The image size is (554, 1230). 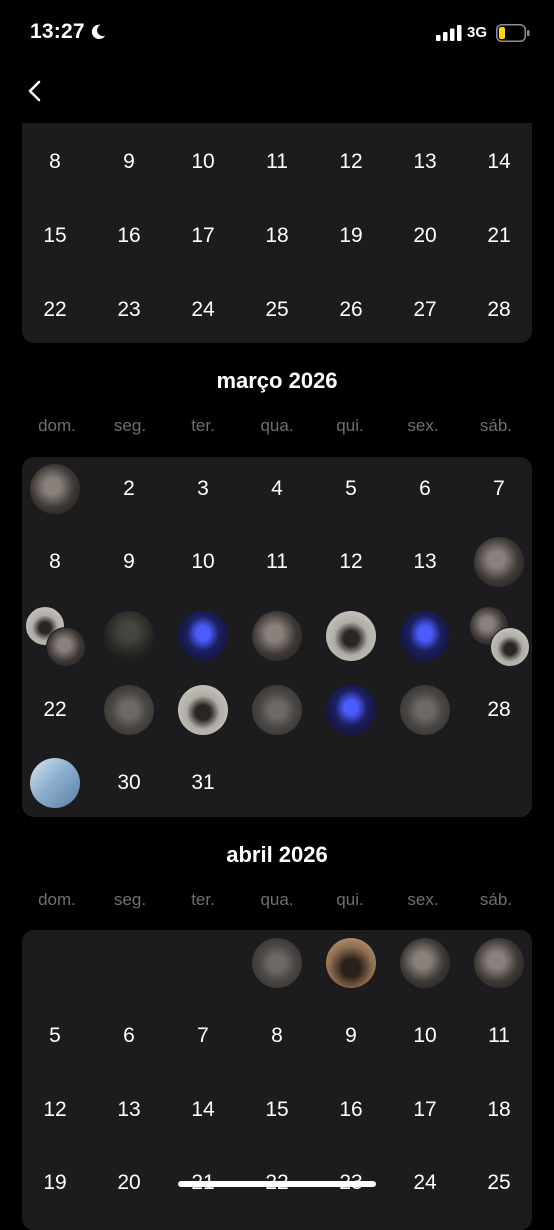 What do you see at coordinates (57, 425) in the screenshot?
I see `weekday-label: dom.` at bounding box center [57, 425].